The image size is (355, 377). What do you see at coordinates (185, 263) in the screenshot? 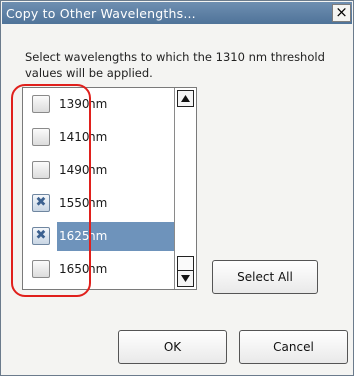
I see `scroll-thumb` at bounding box center [185, 263].